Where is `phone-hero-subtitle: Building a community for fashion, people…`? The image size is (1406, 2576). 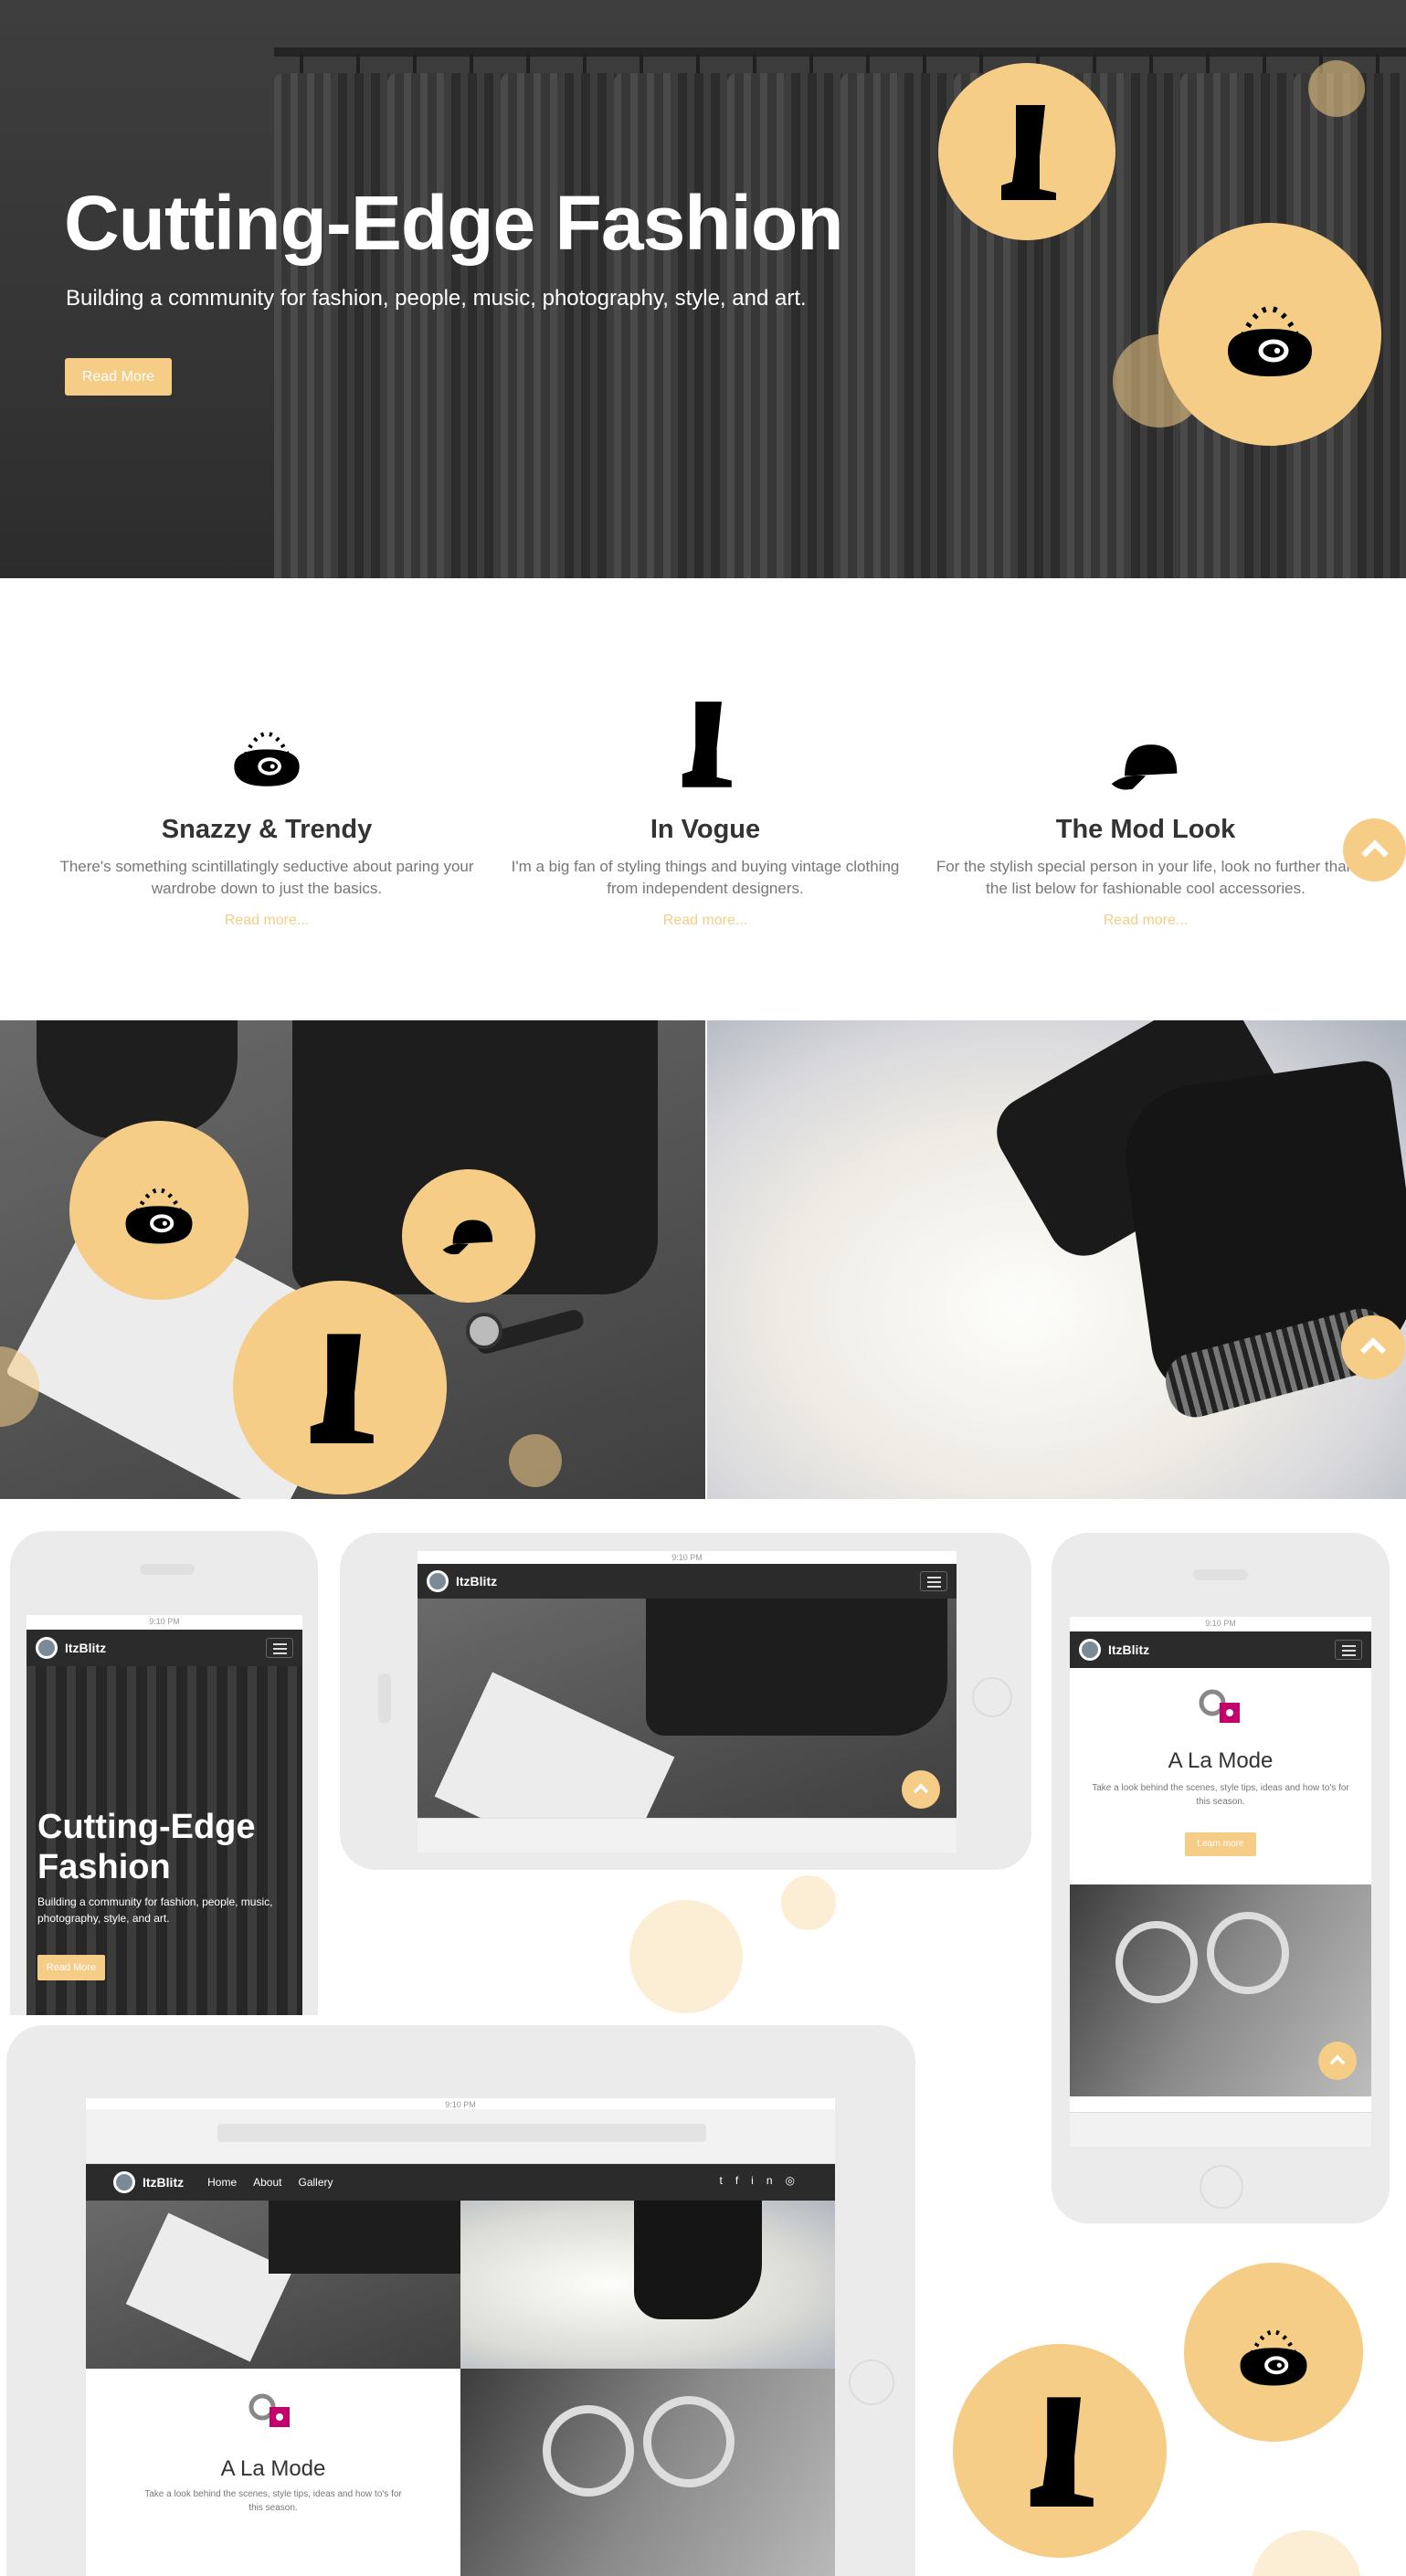 phone-hero-subtitle: Building a community for fashion, people… is located at coordinates (155, 1910).